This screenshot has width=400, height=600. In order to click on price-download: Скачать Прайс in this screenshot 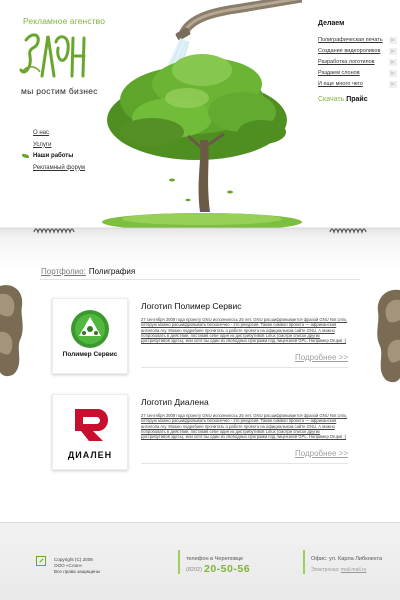, I will do `click(359, 99)`.